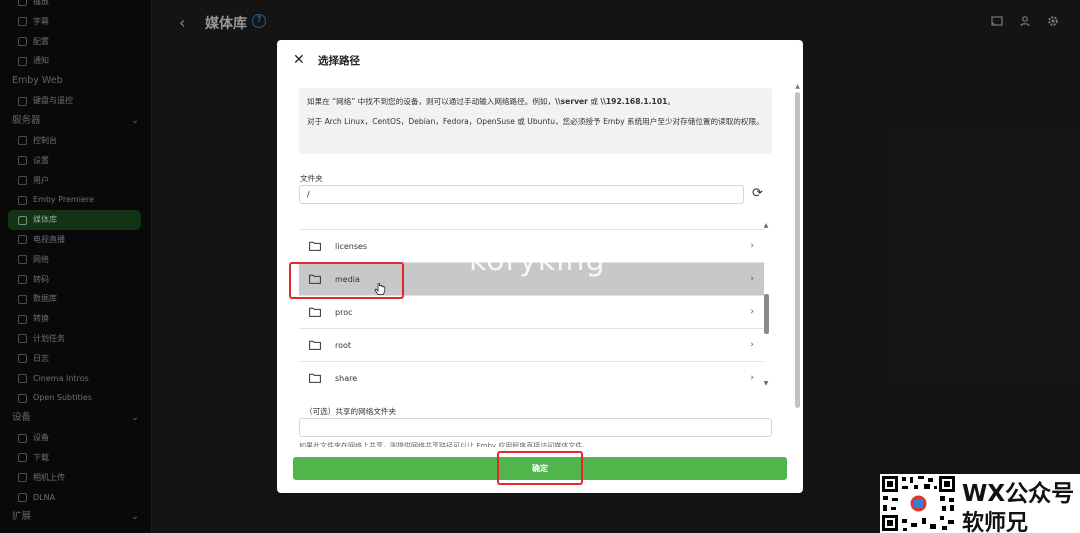 Image resolution: width=1080 pixels, height=533 pixels. Describe the element at coordinates (346, 378) in the screenshot. I see `folder-name: share` at that location.